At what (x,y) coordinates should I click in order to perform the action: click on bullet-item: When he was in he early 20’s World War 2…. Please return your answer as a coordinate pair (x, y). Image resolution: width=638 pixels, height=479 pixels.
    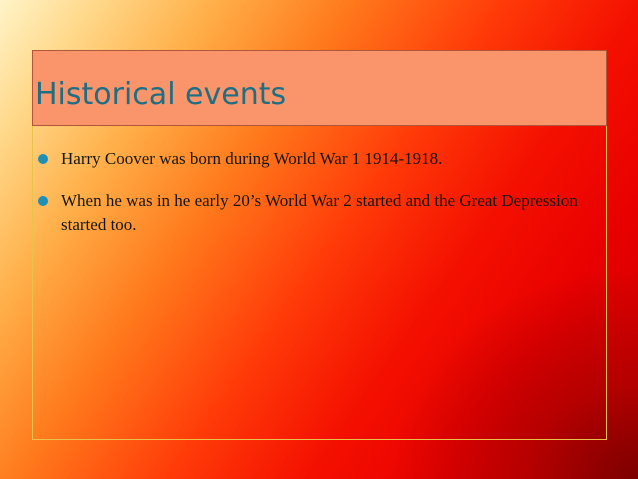
    Looking at the image, I should click on (317, 213).